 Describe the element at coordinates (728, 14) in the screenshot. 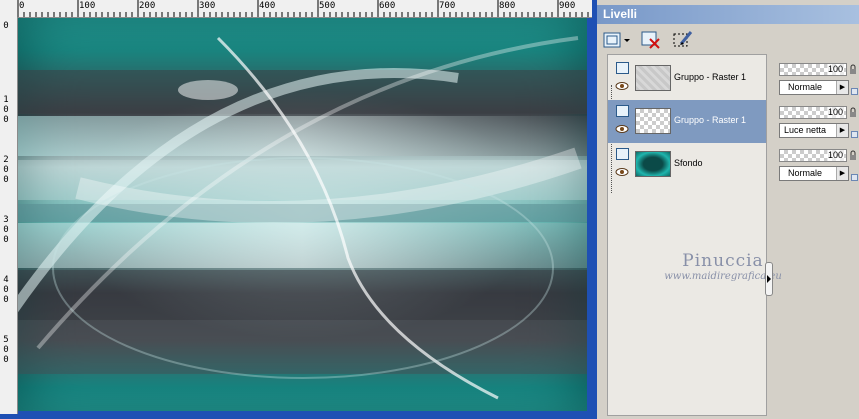

I see `panel-title: Livelli` at that location.